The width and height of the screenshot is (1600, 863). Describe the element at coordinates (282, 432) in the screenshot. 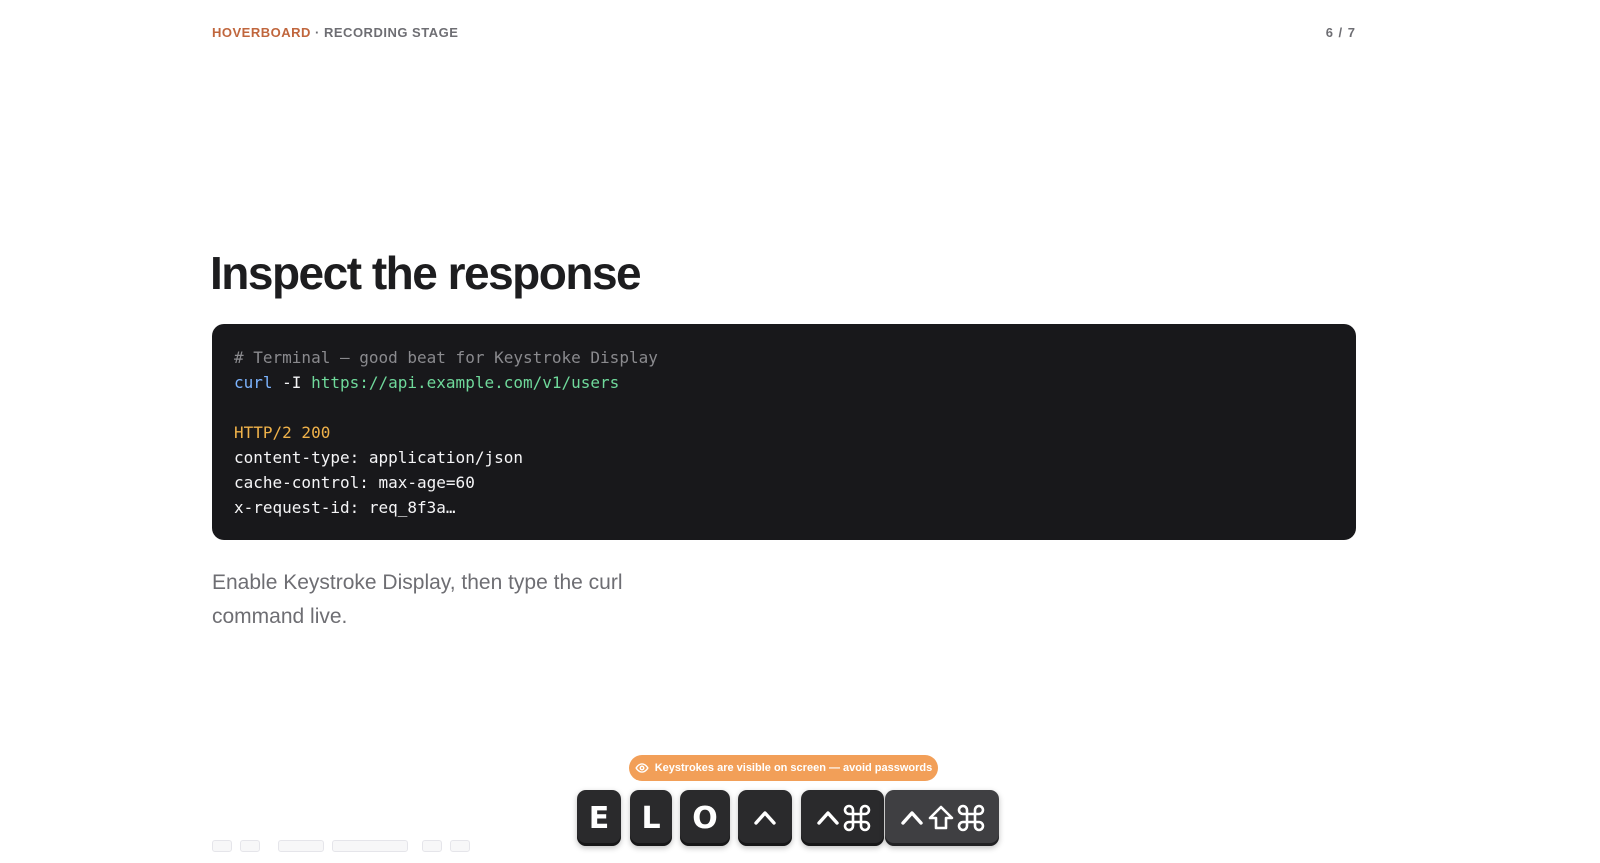

I see `response-status: HTTP/2 200` at that location.